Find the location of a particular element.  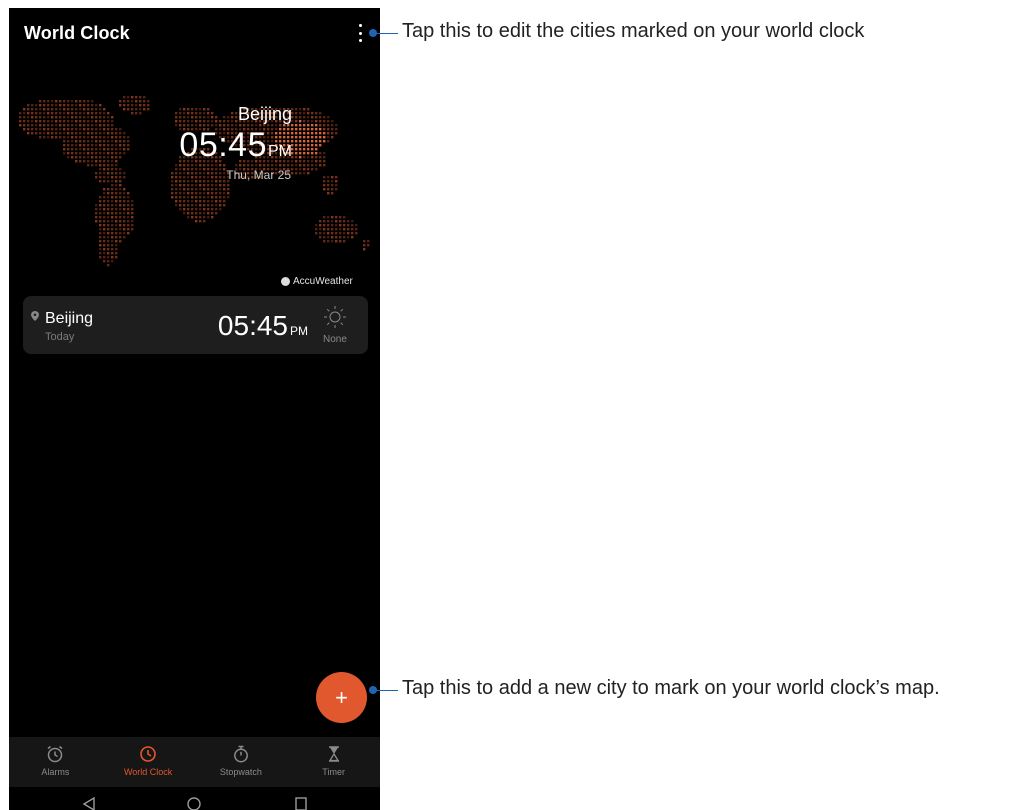

tab-stopwatch-label: Stopwatch is located at coordinates (240, 772).